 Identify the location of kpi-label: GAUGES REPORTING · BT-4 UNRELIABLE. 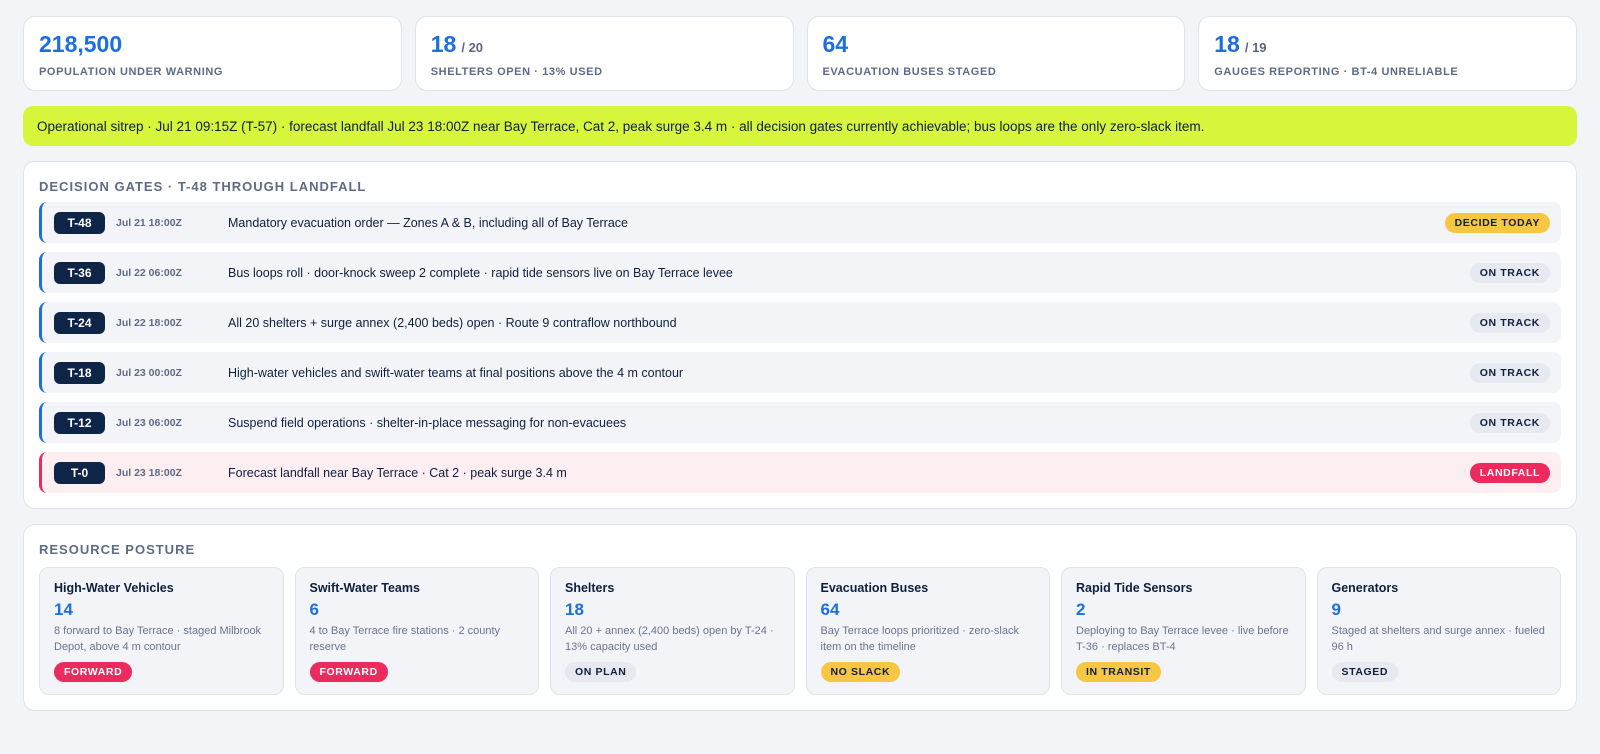
(1336, 72).